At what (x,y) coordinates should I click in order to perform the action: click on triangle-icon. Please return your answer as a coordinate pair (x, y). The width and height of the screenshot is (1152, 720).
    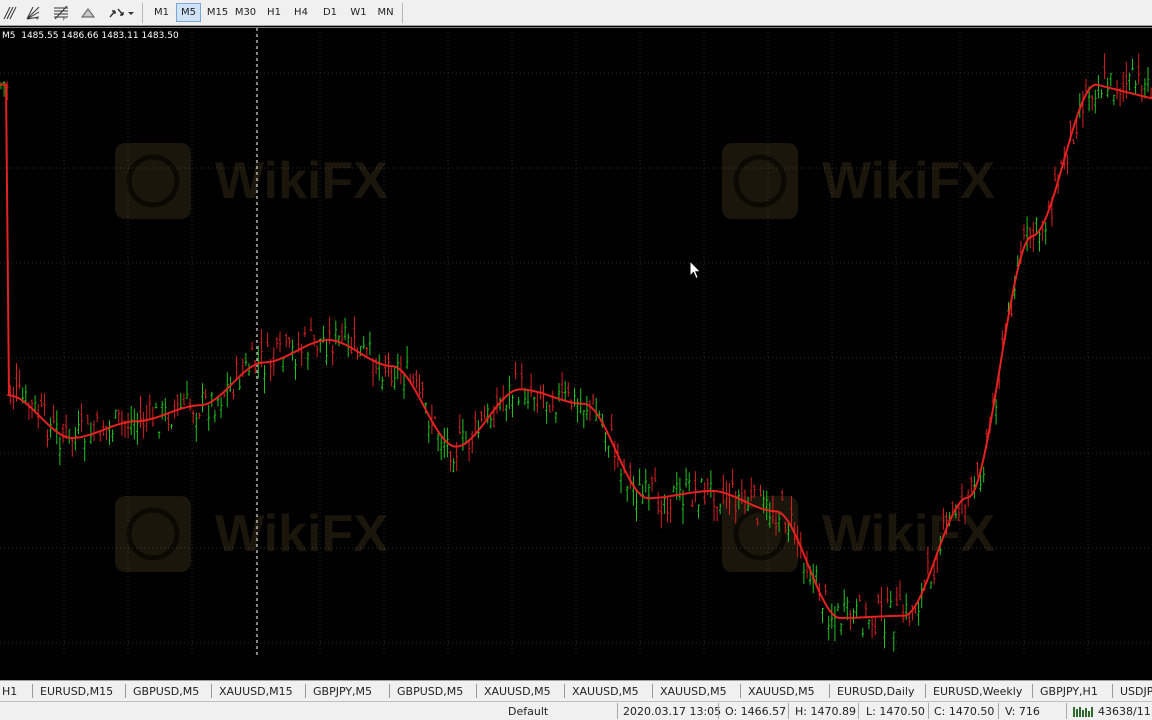
    Looking at the image, I should click on (88, 13).